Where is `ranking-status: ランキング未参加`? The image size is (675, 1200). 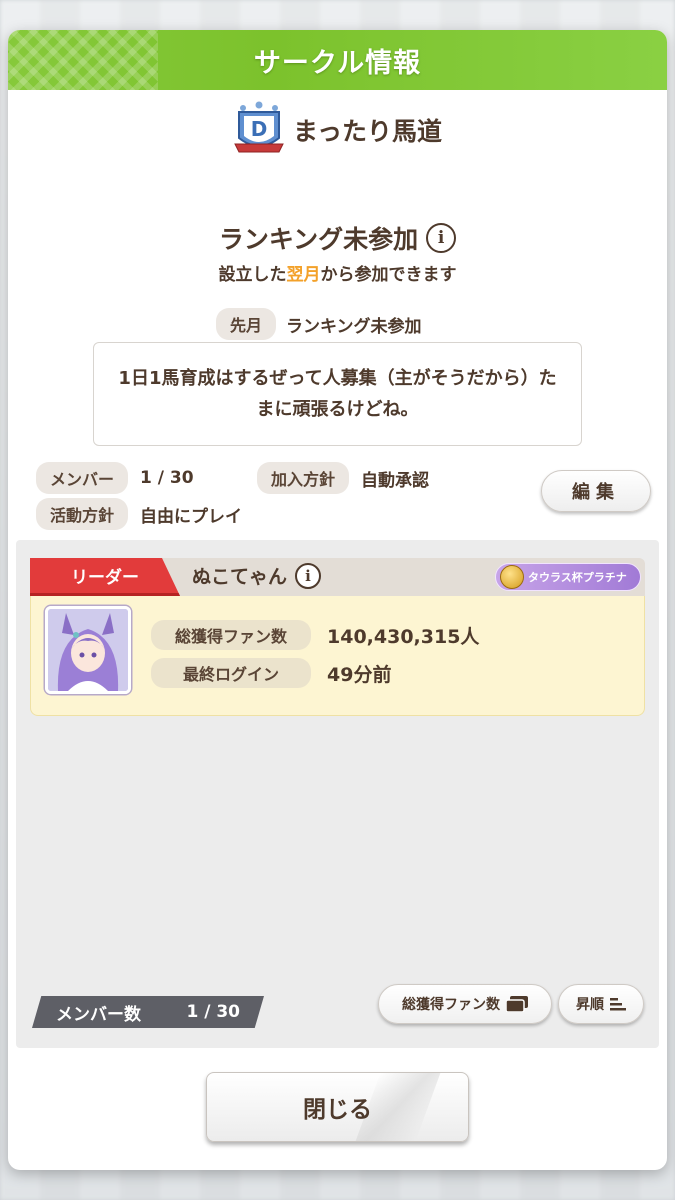 ranking-status: ランキング未参加 is located at coordinates (318, 239).